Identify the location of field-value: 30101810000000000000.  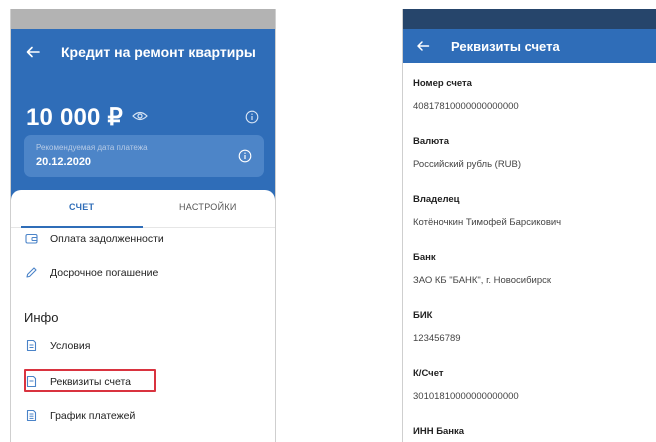
(466, 396).